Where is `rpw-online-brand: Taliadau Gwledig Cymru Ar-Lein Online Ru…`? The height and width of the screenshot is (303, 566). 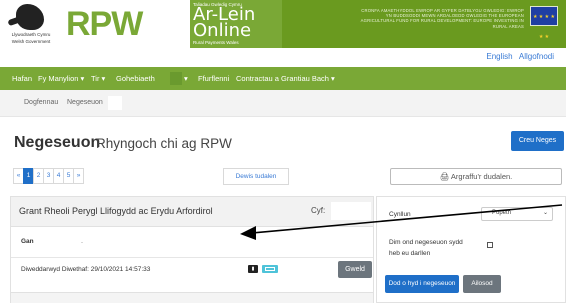
rpw-online-brand: Taliadau Gwledig Cymru Ar-Lein Online Ru… is located at coordinates (236, 24).